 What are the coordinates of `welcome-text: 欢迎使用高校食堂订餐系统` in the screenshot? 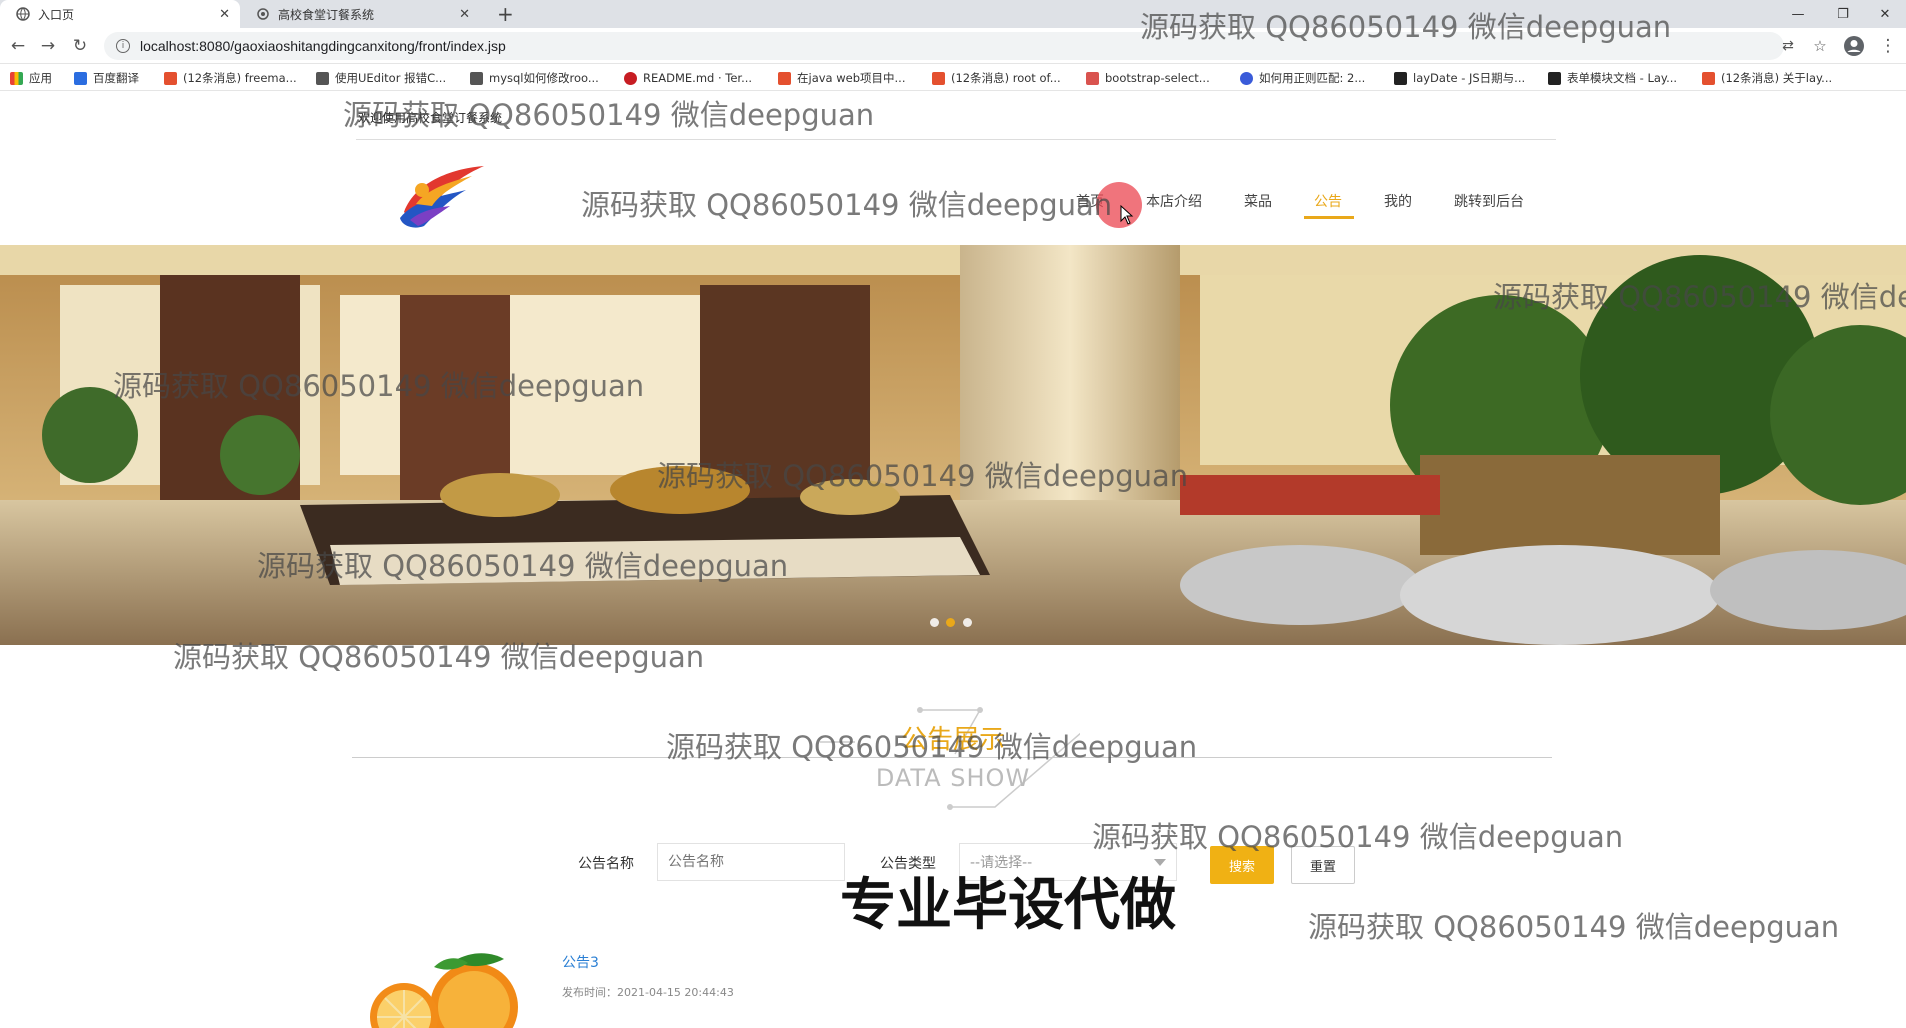 It's located at (430, 118).